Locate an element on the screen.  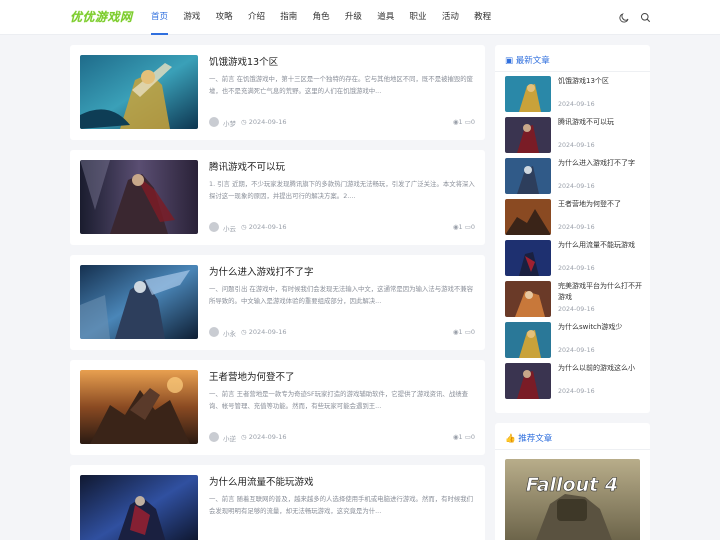
sidebar-article-title: 为什么进入游戏打不了字 is located at coordinates (600, 163).